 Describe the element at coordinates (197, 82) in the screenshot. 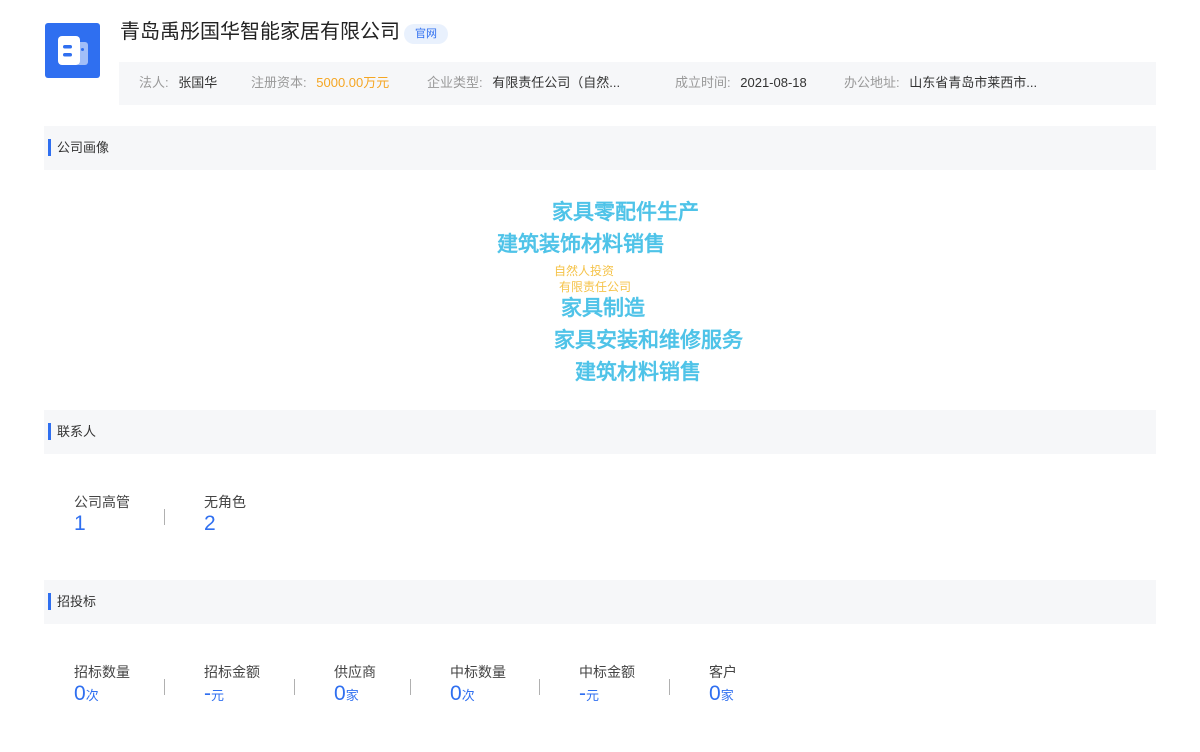

I see `legal-rep-value: 张国华` at that location.